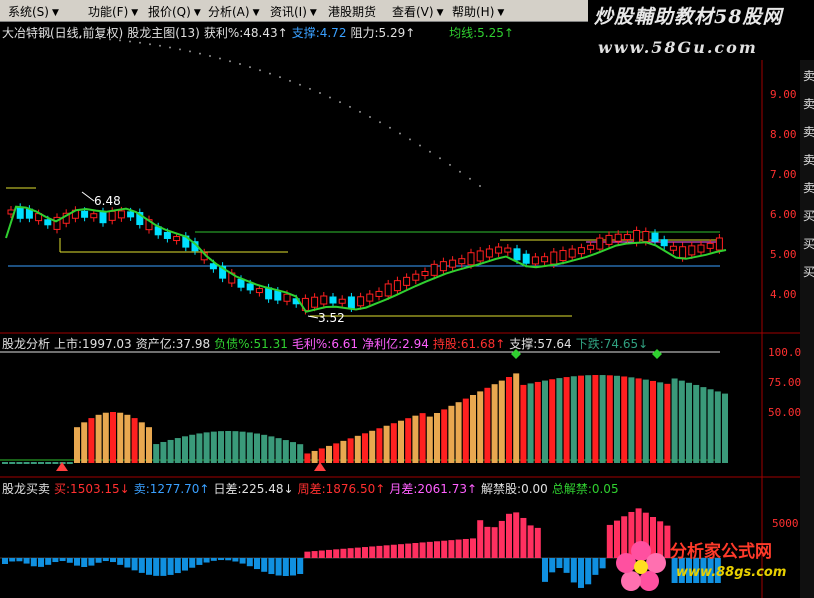  I want to click on brand-title: 炒股輔助教材58股网, so click(688, 17).